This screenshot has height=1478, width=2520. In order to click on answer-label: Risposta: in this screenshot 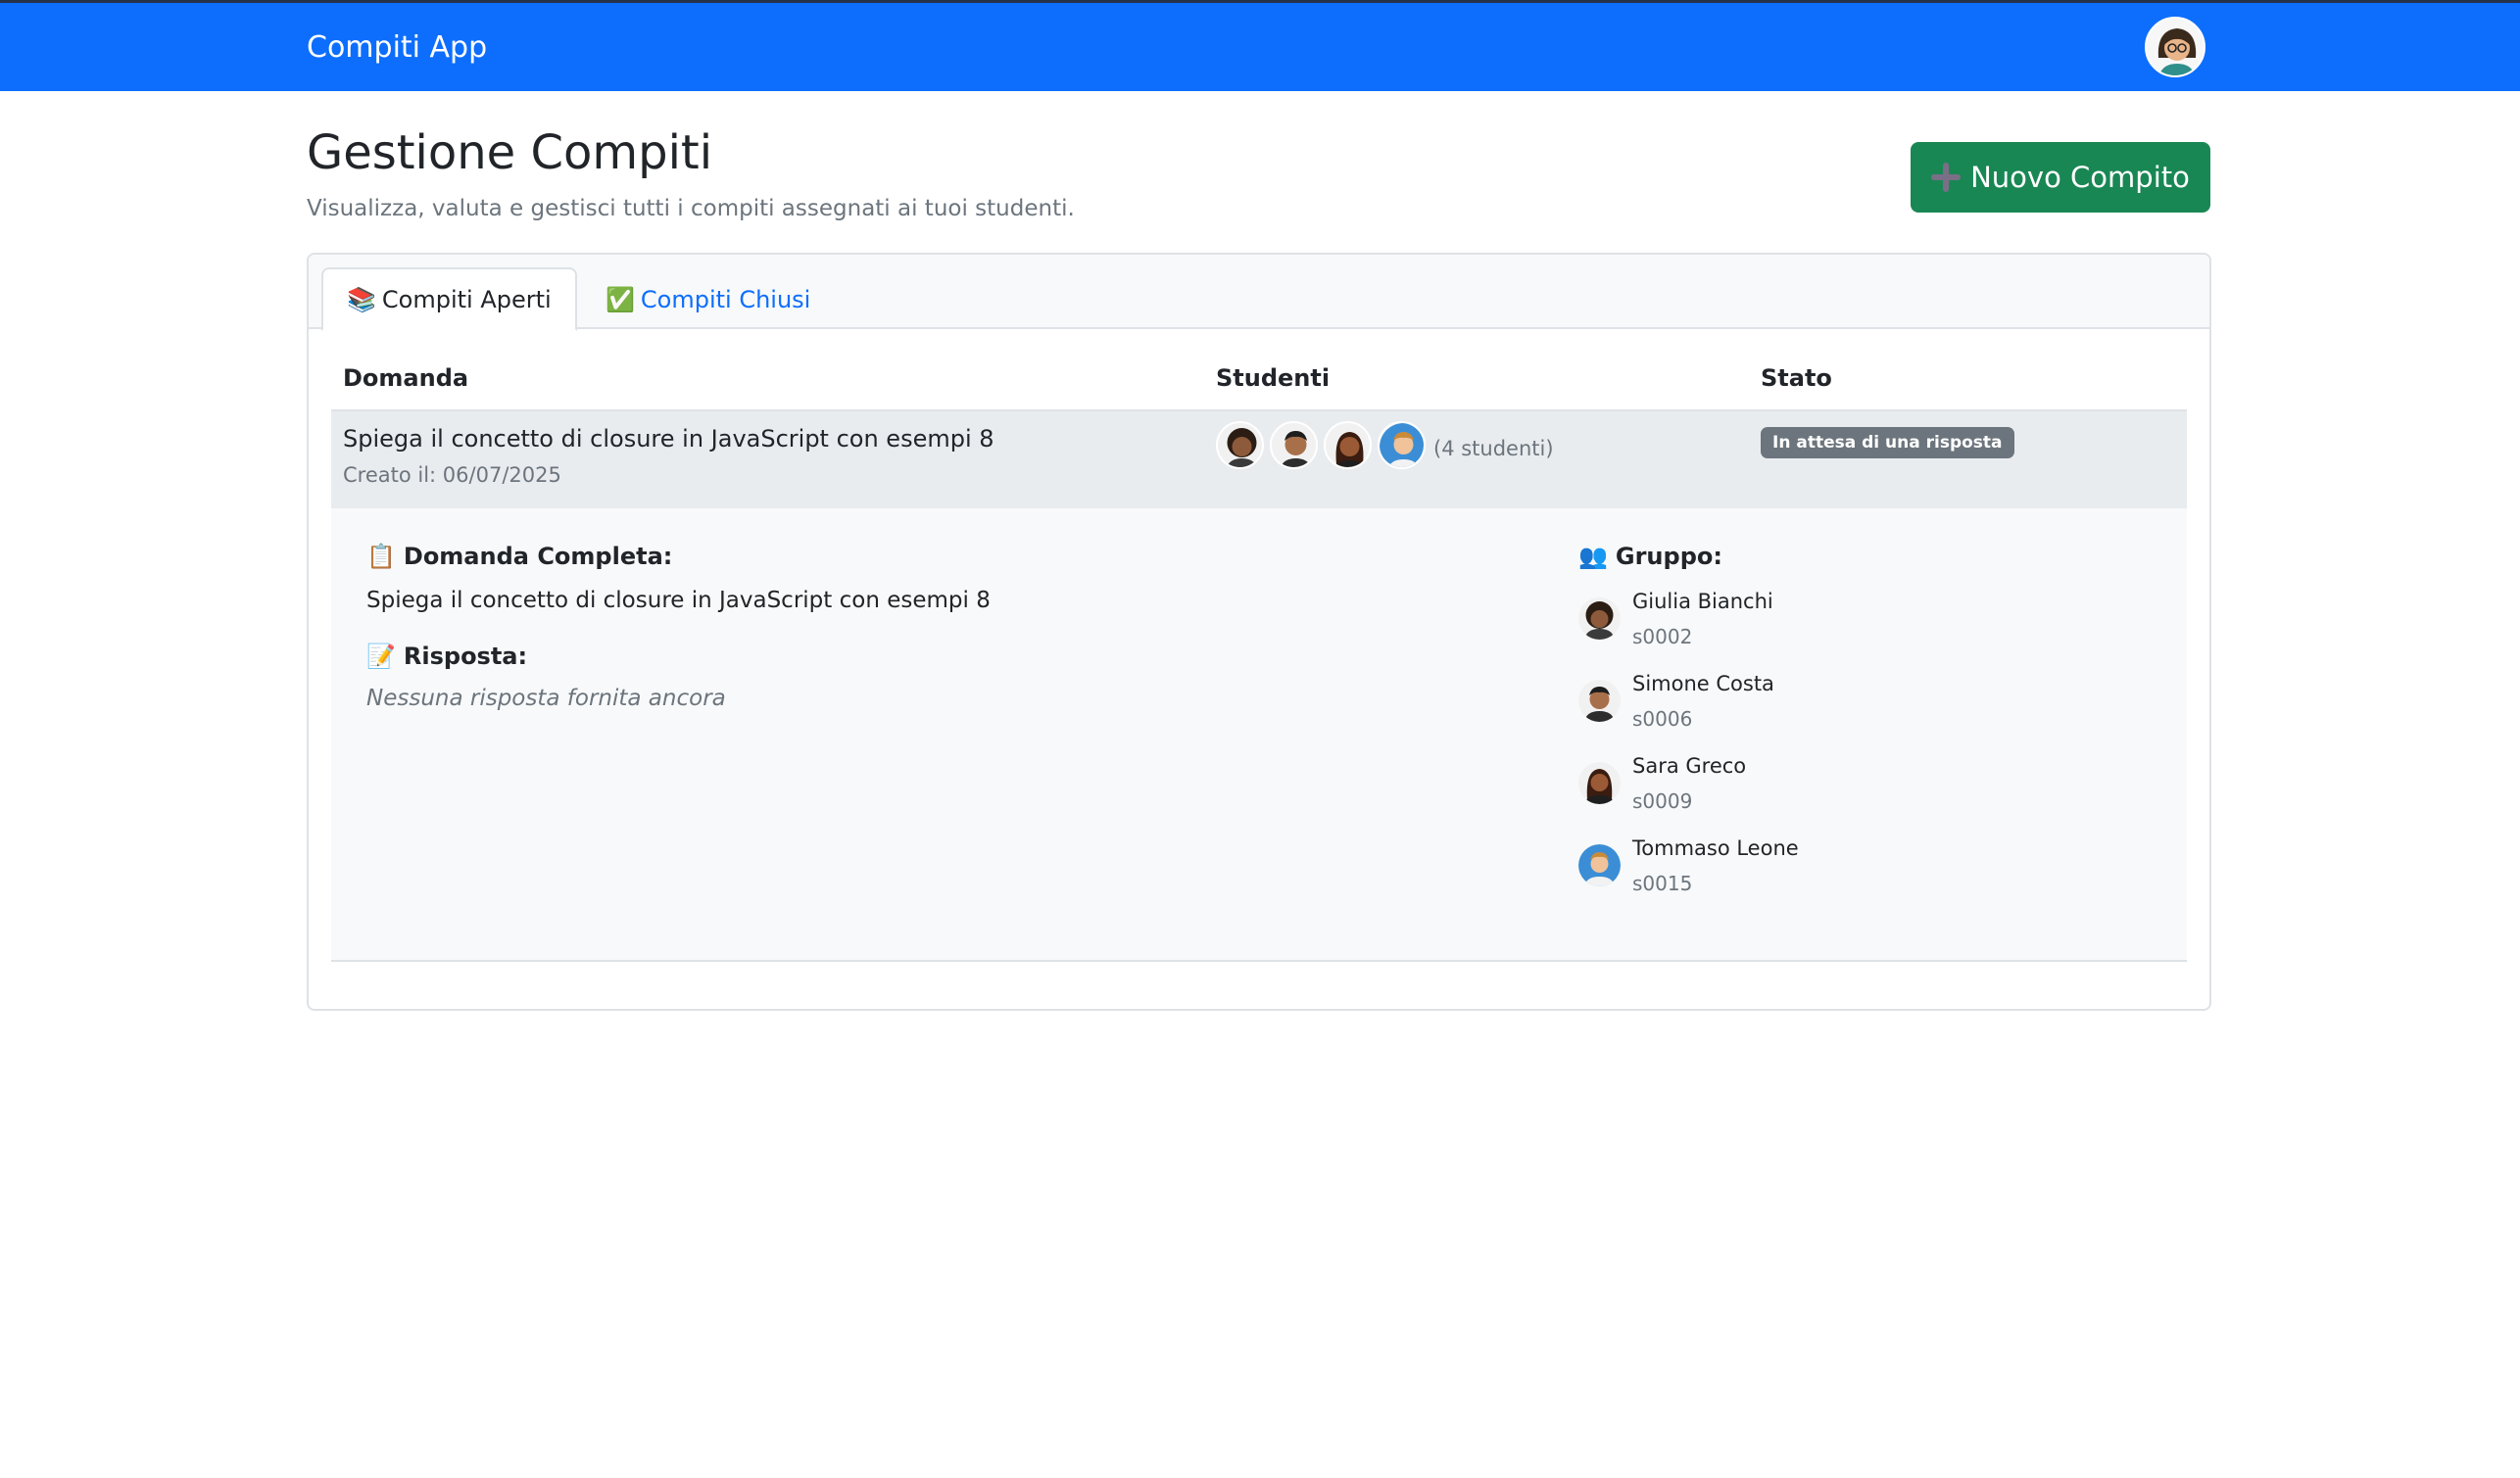, I will do `click(465, 657)`.